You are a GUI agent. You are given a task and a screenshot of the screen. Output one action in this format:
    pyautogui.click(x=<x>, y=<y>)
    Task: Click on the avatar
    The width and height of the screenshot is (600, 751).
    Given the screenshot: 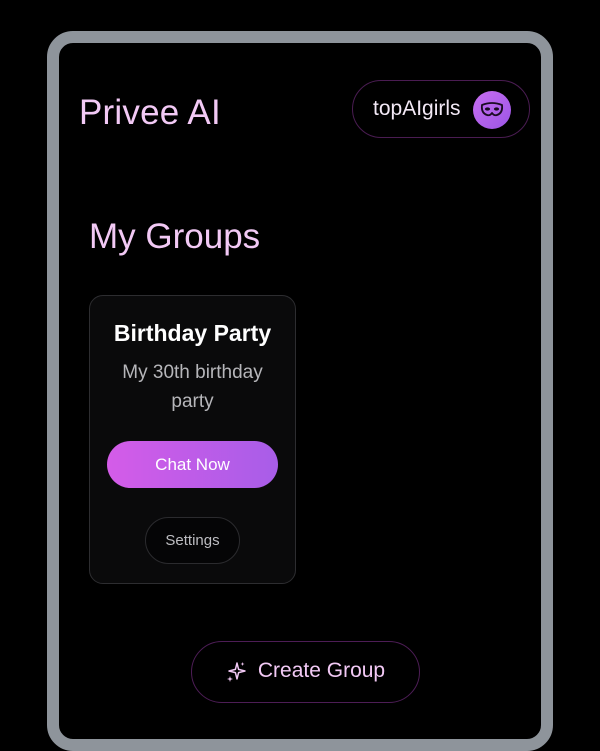 What is the action you would take?
    pyautogui.click(x=492, y=110)
    